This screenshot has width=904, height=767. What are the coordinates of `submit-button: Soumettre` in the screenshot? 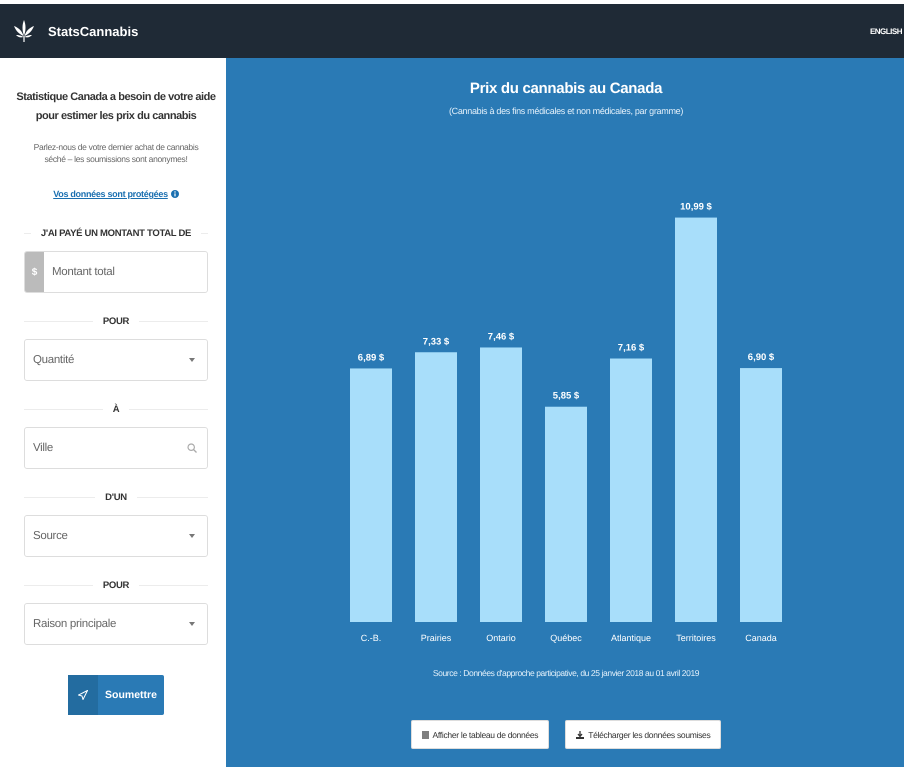 It's located at (116, 695).